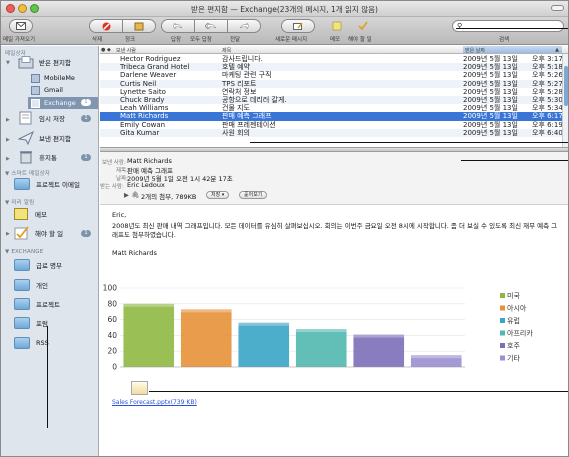 The height and width of the screenshot is (457, 569). Describe the element at coordinates (44, 138) in the screenshot. I see `sidebar-item-sent: 보낸 편지함` at that location.